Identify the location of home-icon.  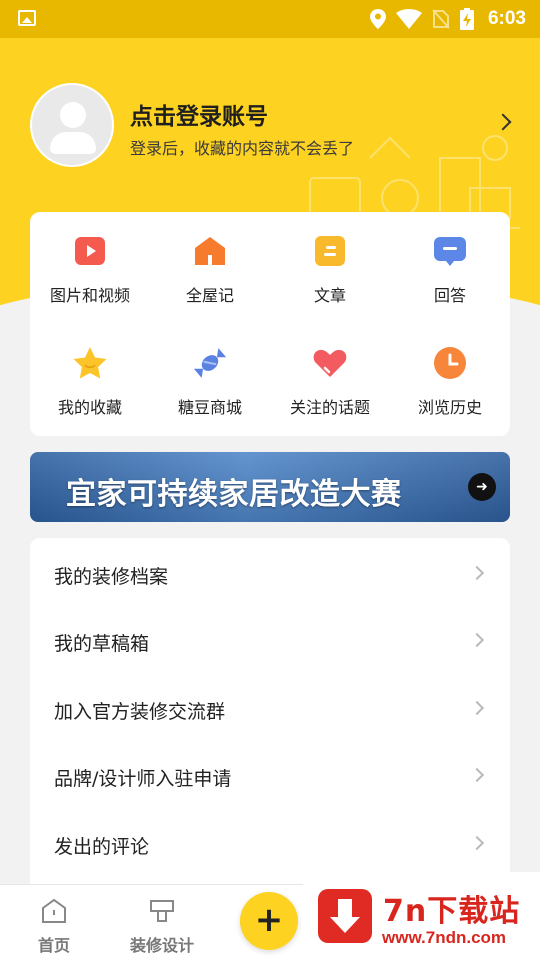
(54, 910).